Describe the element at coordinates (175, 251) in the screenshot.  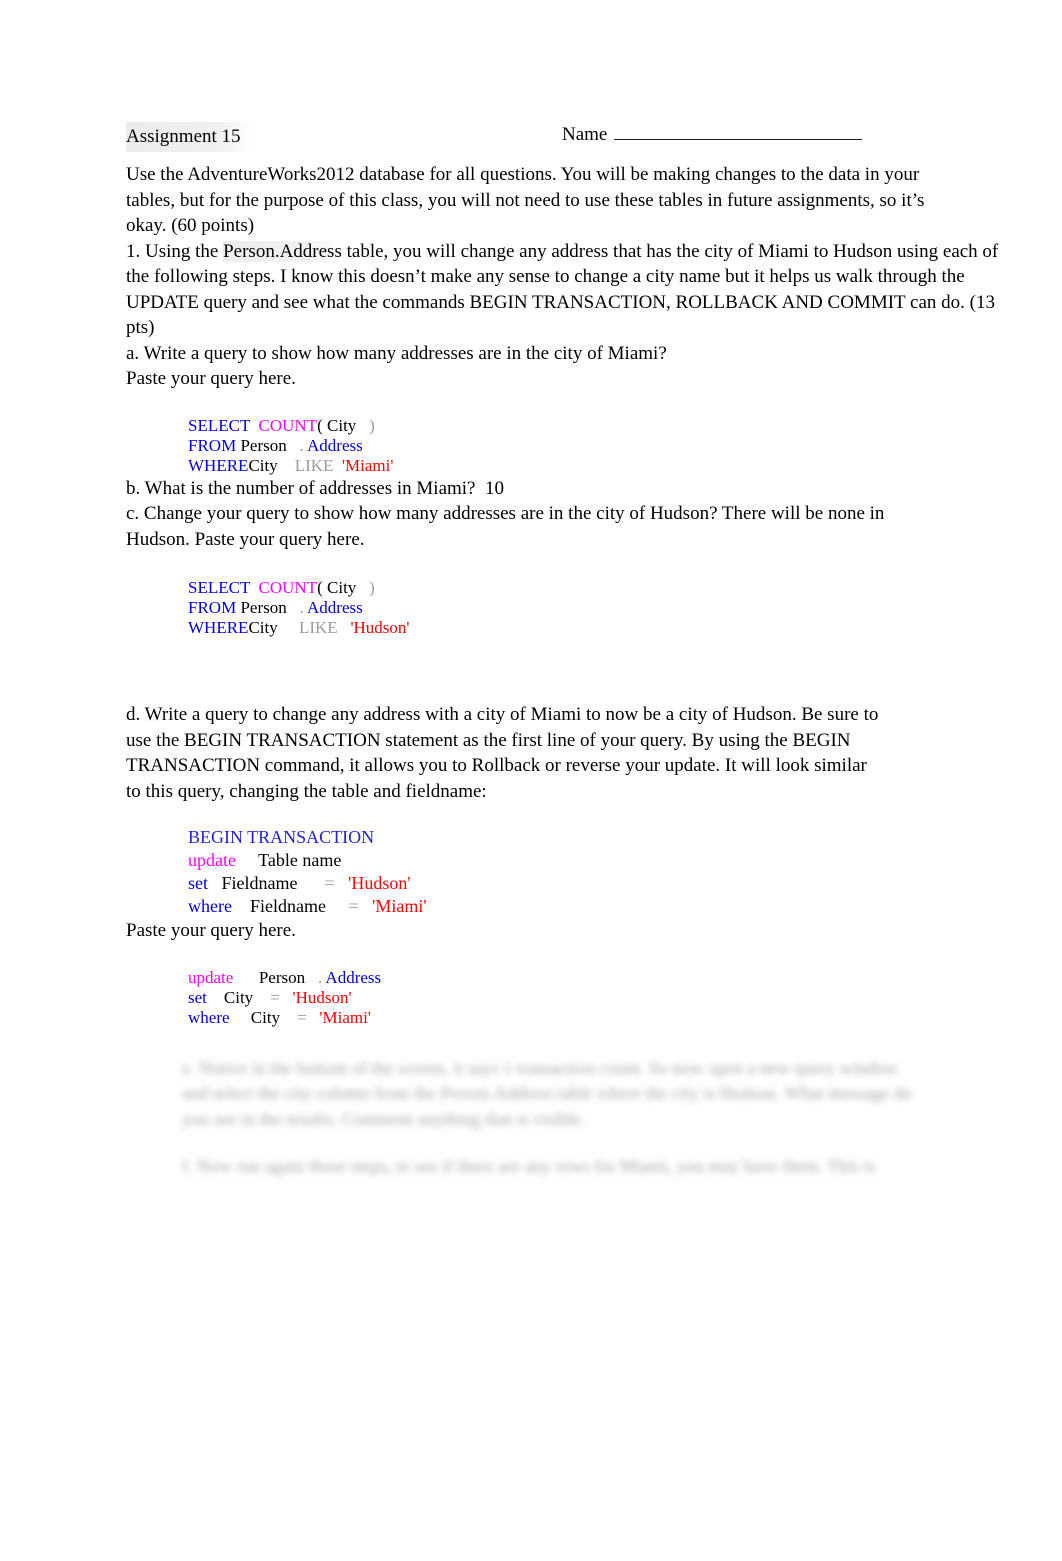
I see `question-1-lead: 1. Using the` at that location.